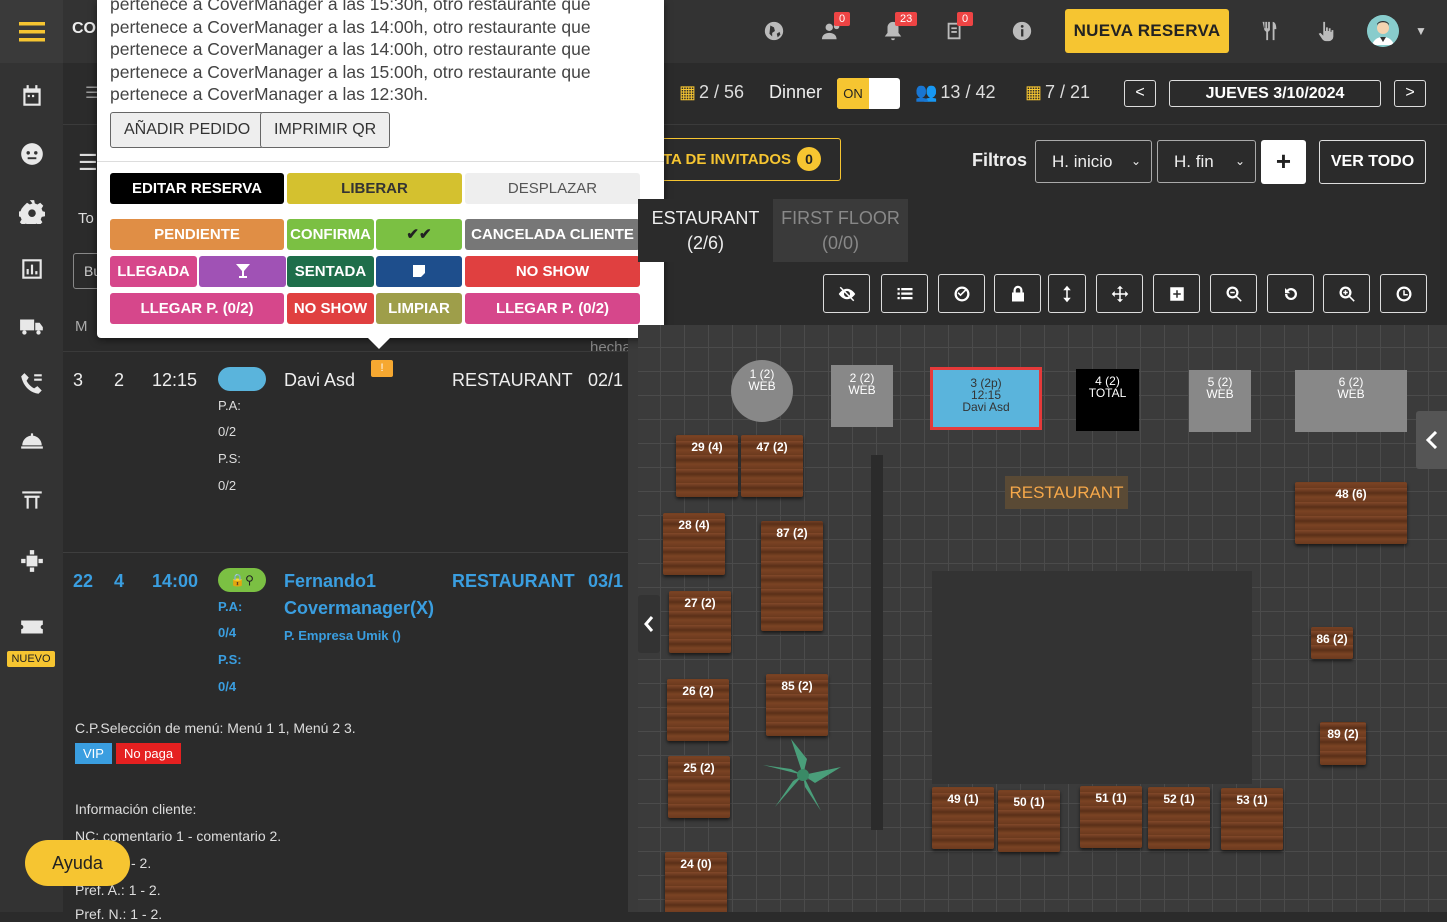  Describe the element at coordinates (762, 391) in the screenshot. I see `table-1: 1 (2) WEB` at that location.